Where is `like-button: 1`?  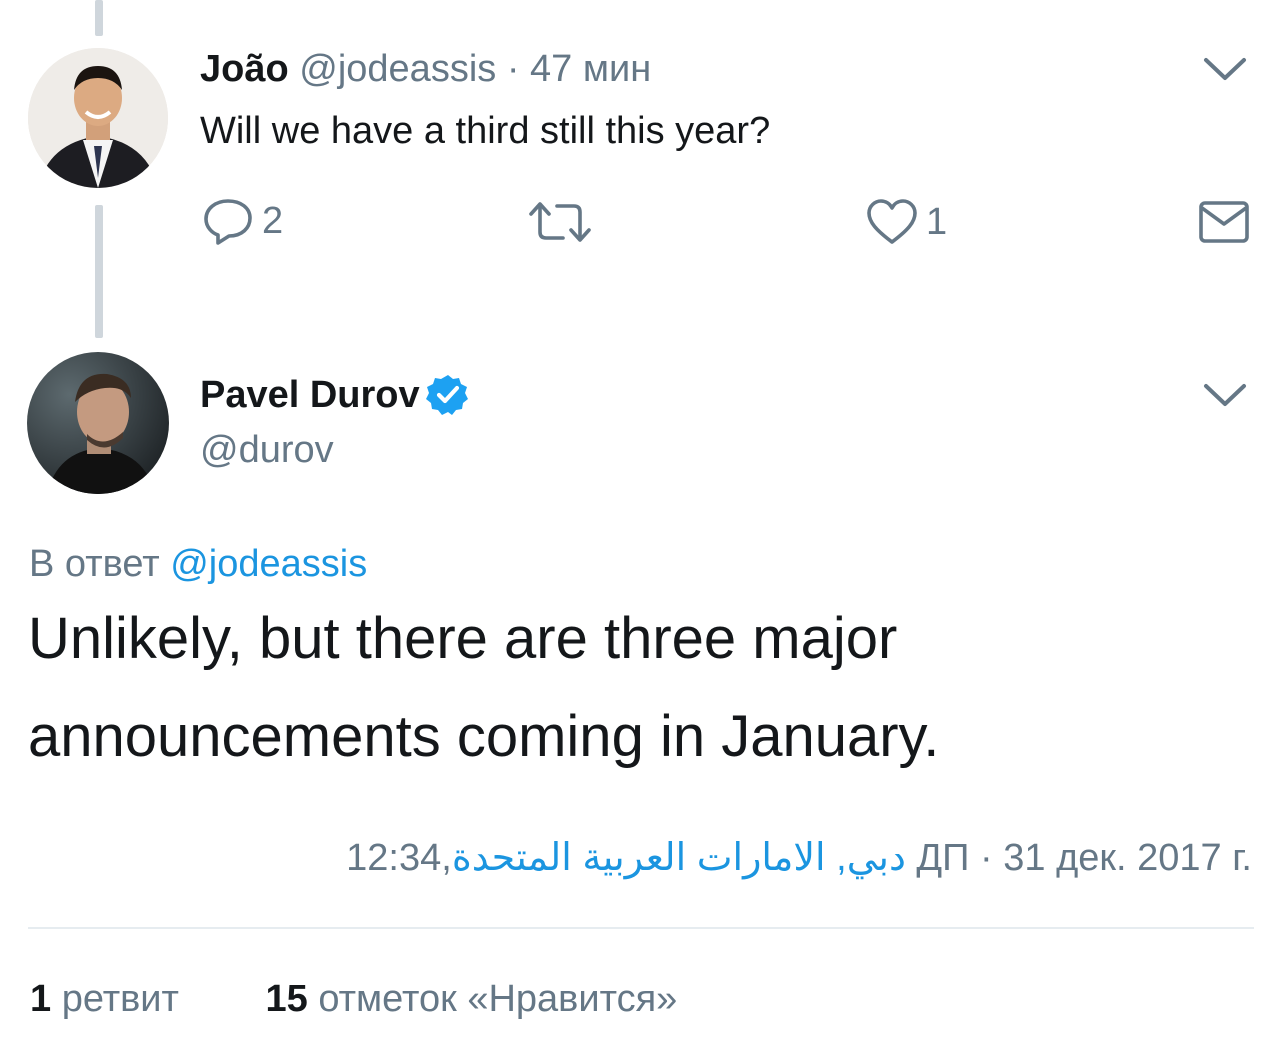 like-button: 1 is located at coordinates (906, 222).